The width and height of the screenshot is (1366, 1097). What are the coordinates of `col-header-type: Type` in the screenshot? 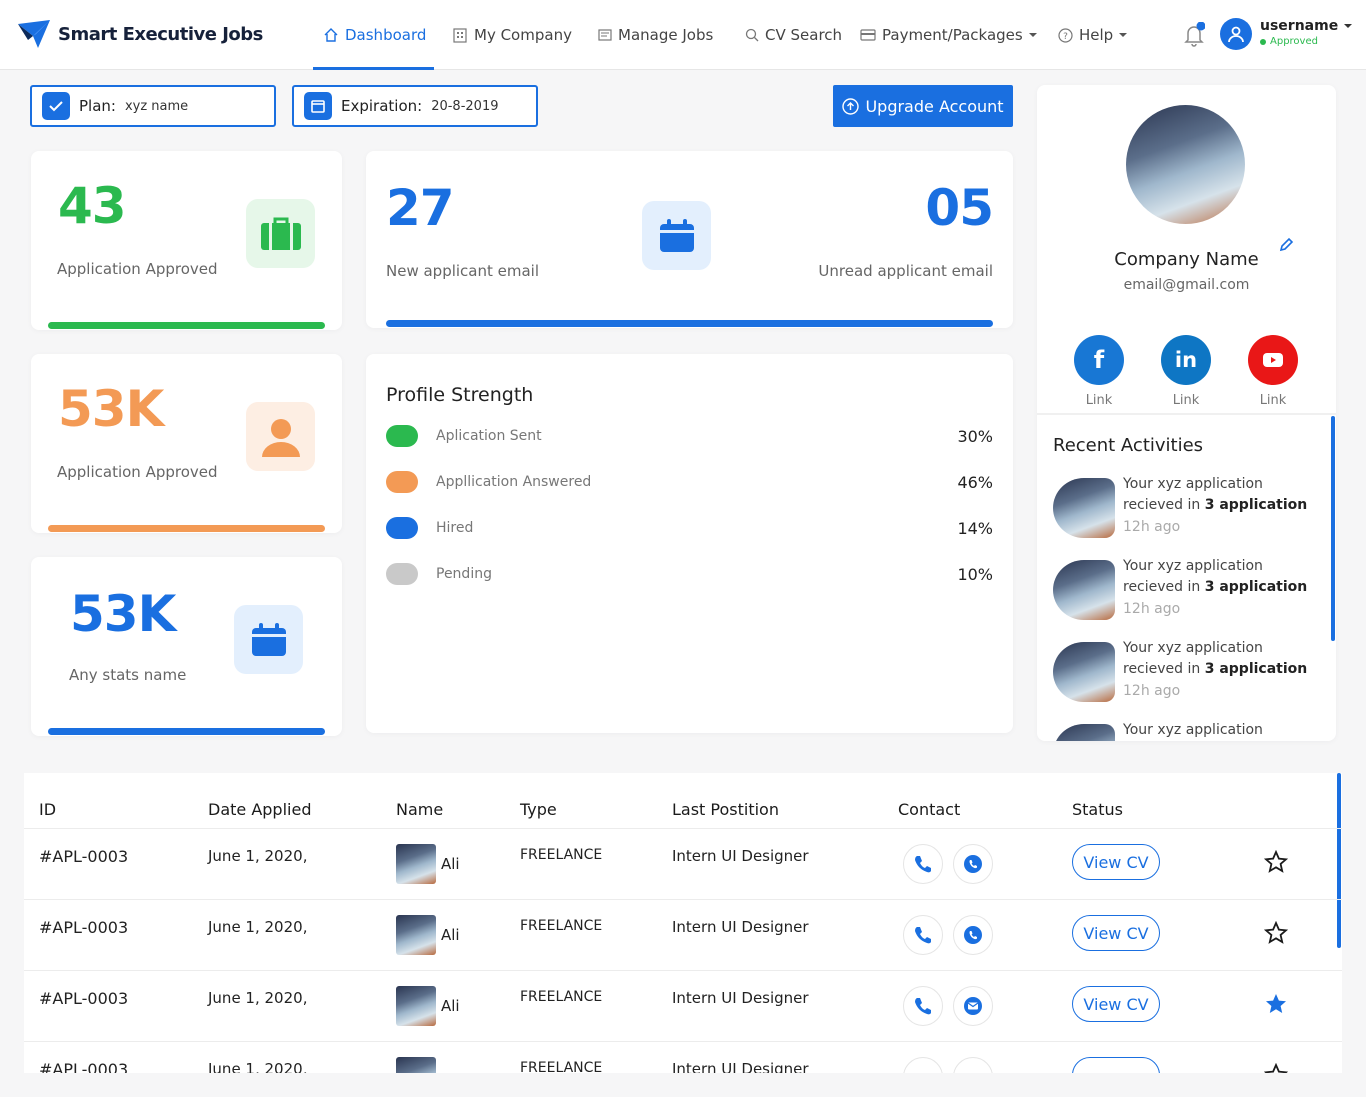 It's located at (538, 809).